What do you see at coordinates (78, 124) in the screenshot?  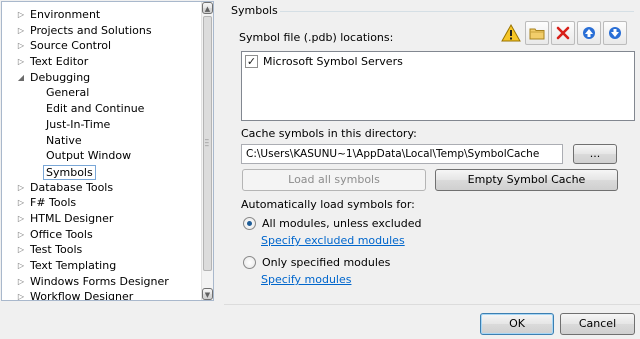 I see `tree-item-label: Just-In-Time` at bounding box center [78, 124].